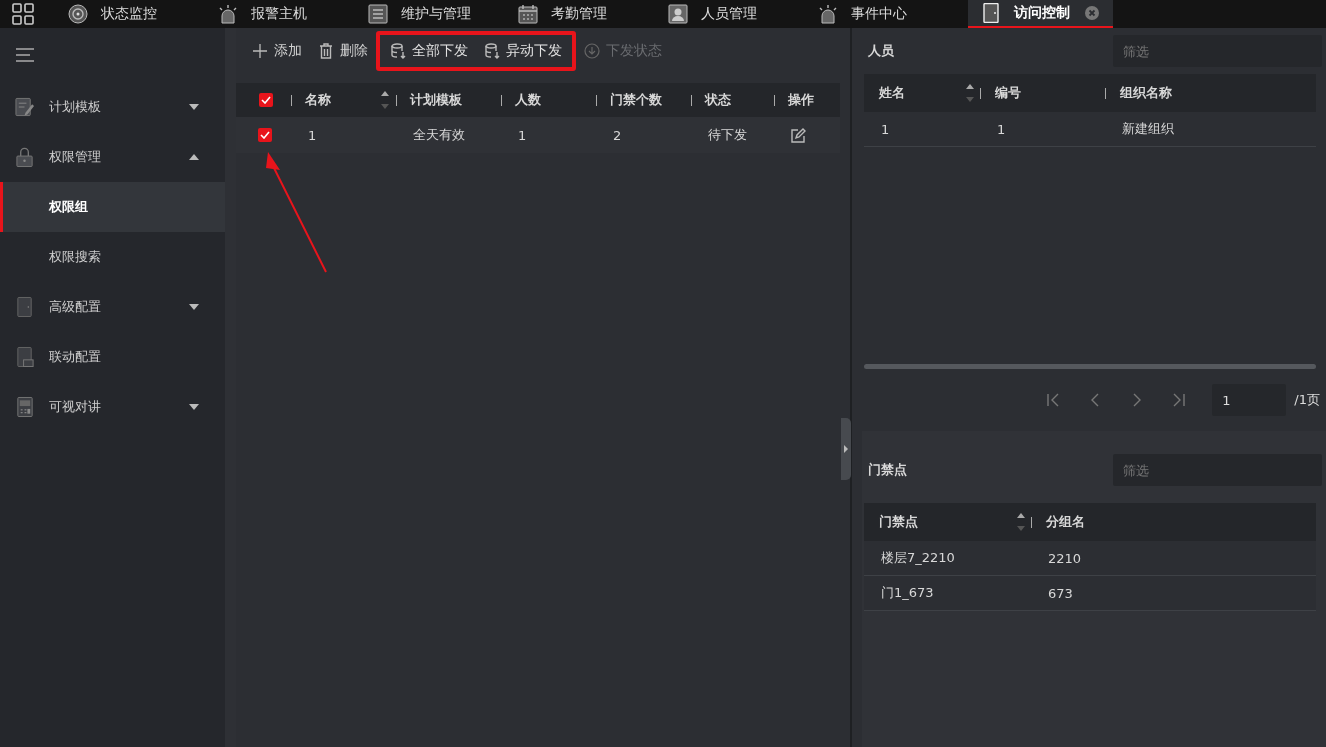 Image resolution: width=1326 pixels, height=747 pixels. Describe the element at coordinates (806, 100) in the screenshot. I see `column-header: 操作` at that location.